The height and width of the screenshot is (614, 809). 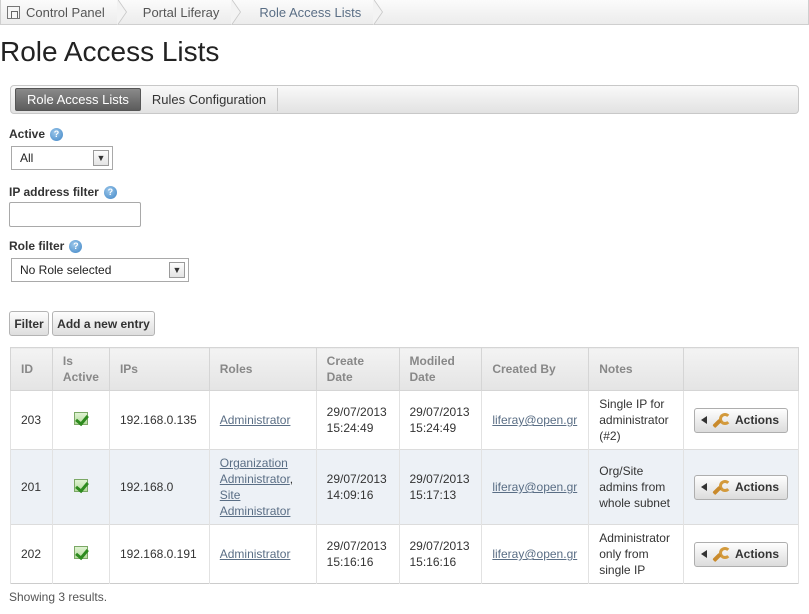 I want to click on page-title: Role Access Lists, so click(x=110, y=51).